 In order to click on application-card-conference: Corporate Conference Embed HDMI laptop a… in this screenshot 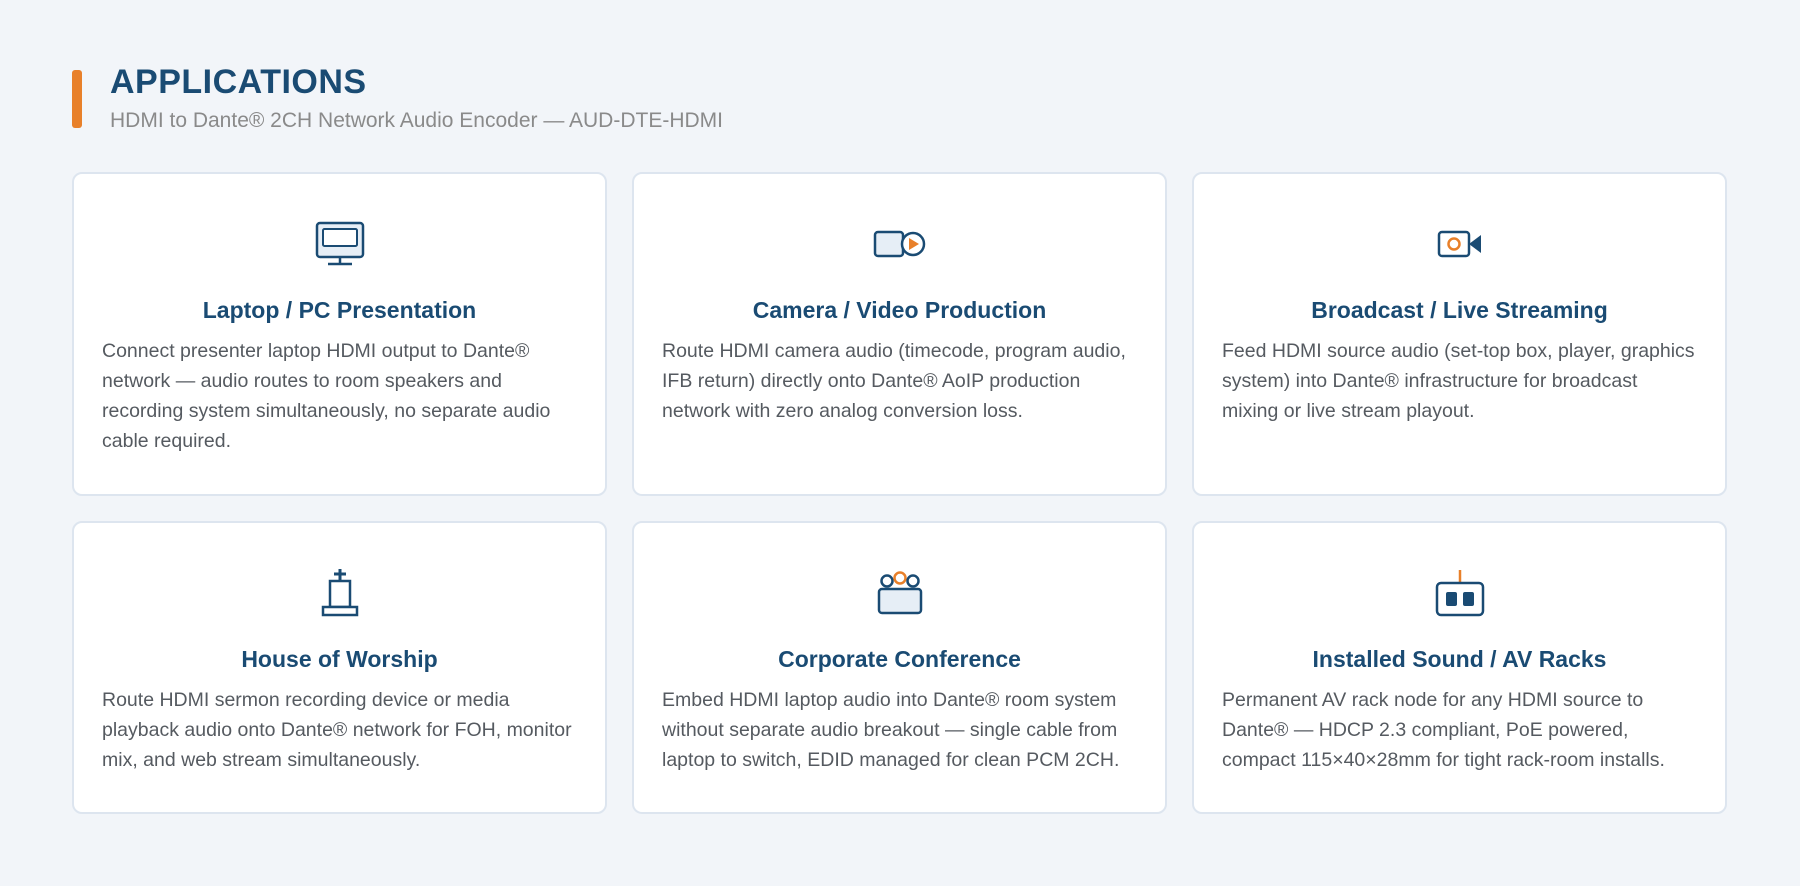, I will do `click(899, 667)`.